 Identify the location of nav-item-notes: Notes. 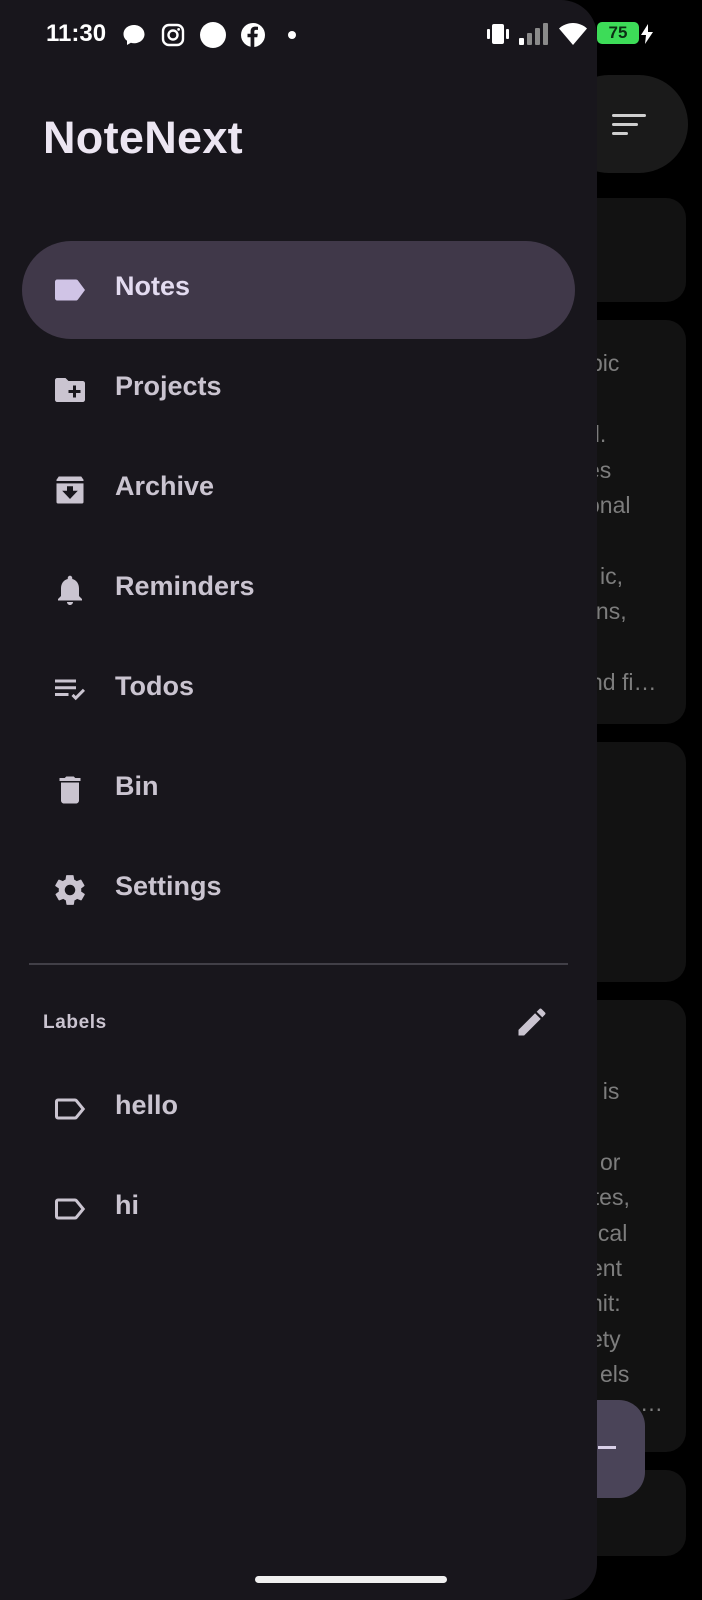
(298, 290).